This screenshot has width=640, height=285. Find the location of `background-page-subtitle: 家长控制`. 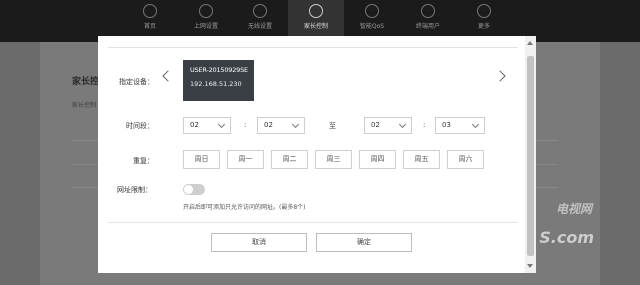

background-page-subtitle: 家长控制 is located at coordinates (84, 105).